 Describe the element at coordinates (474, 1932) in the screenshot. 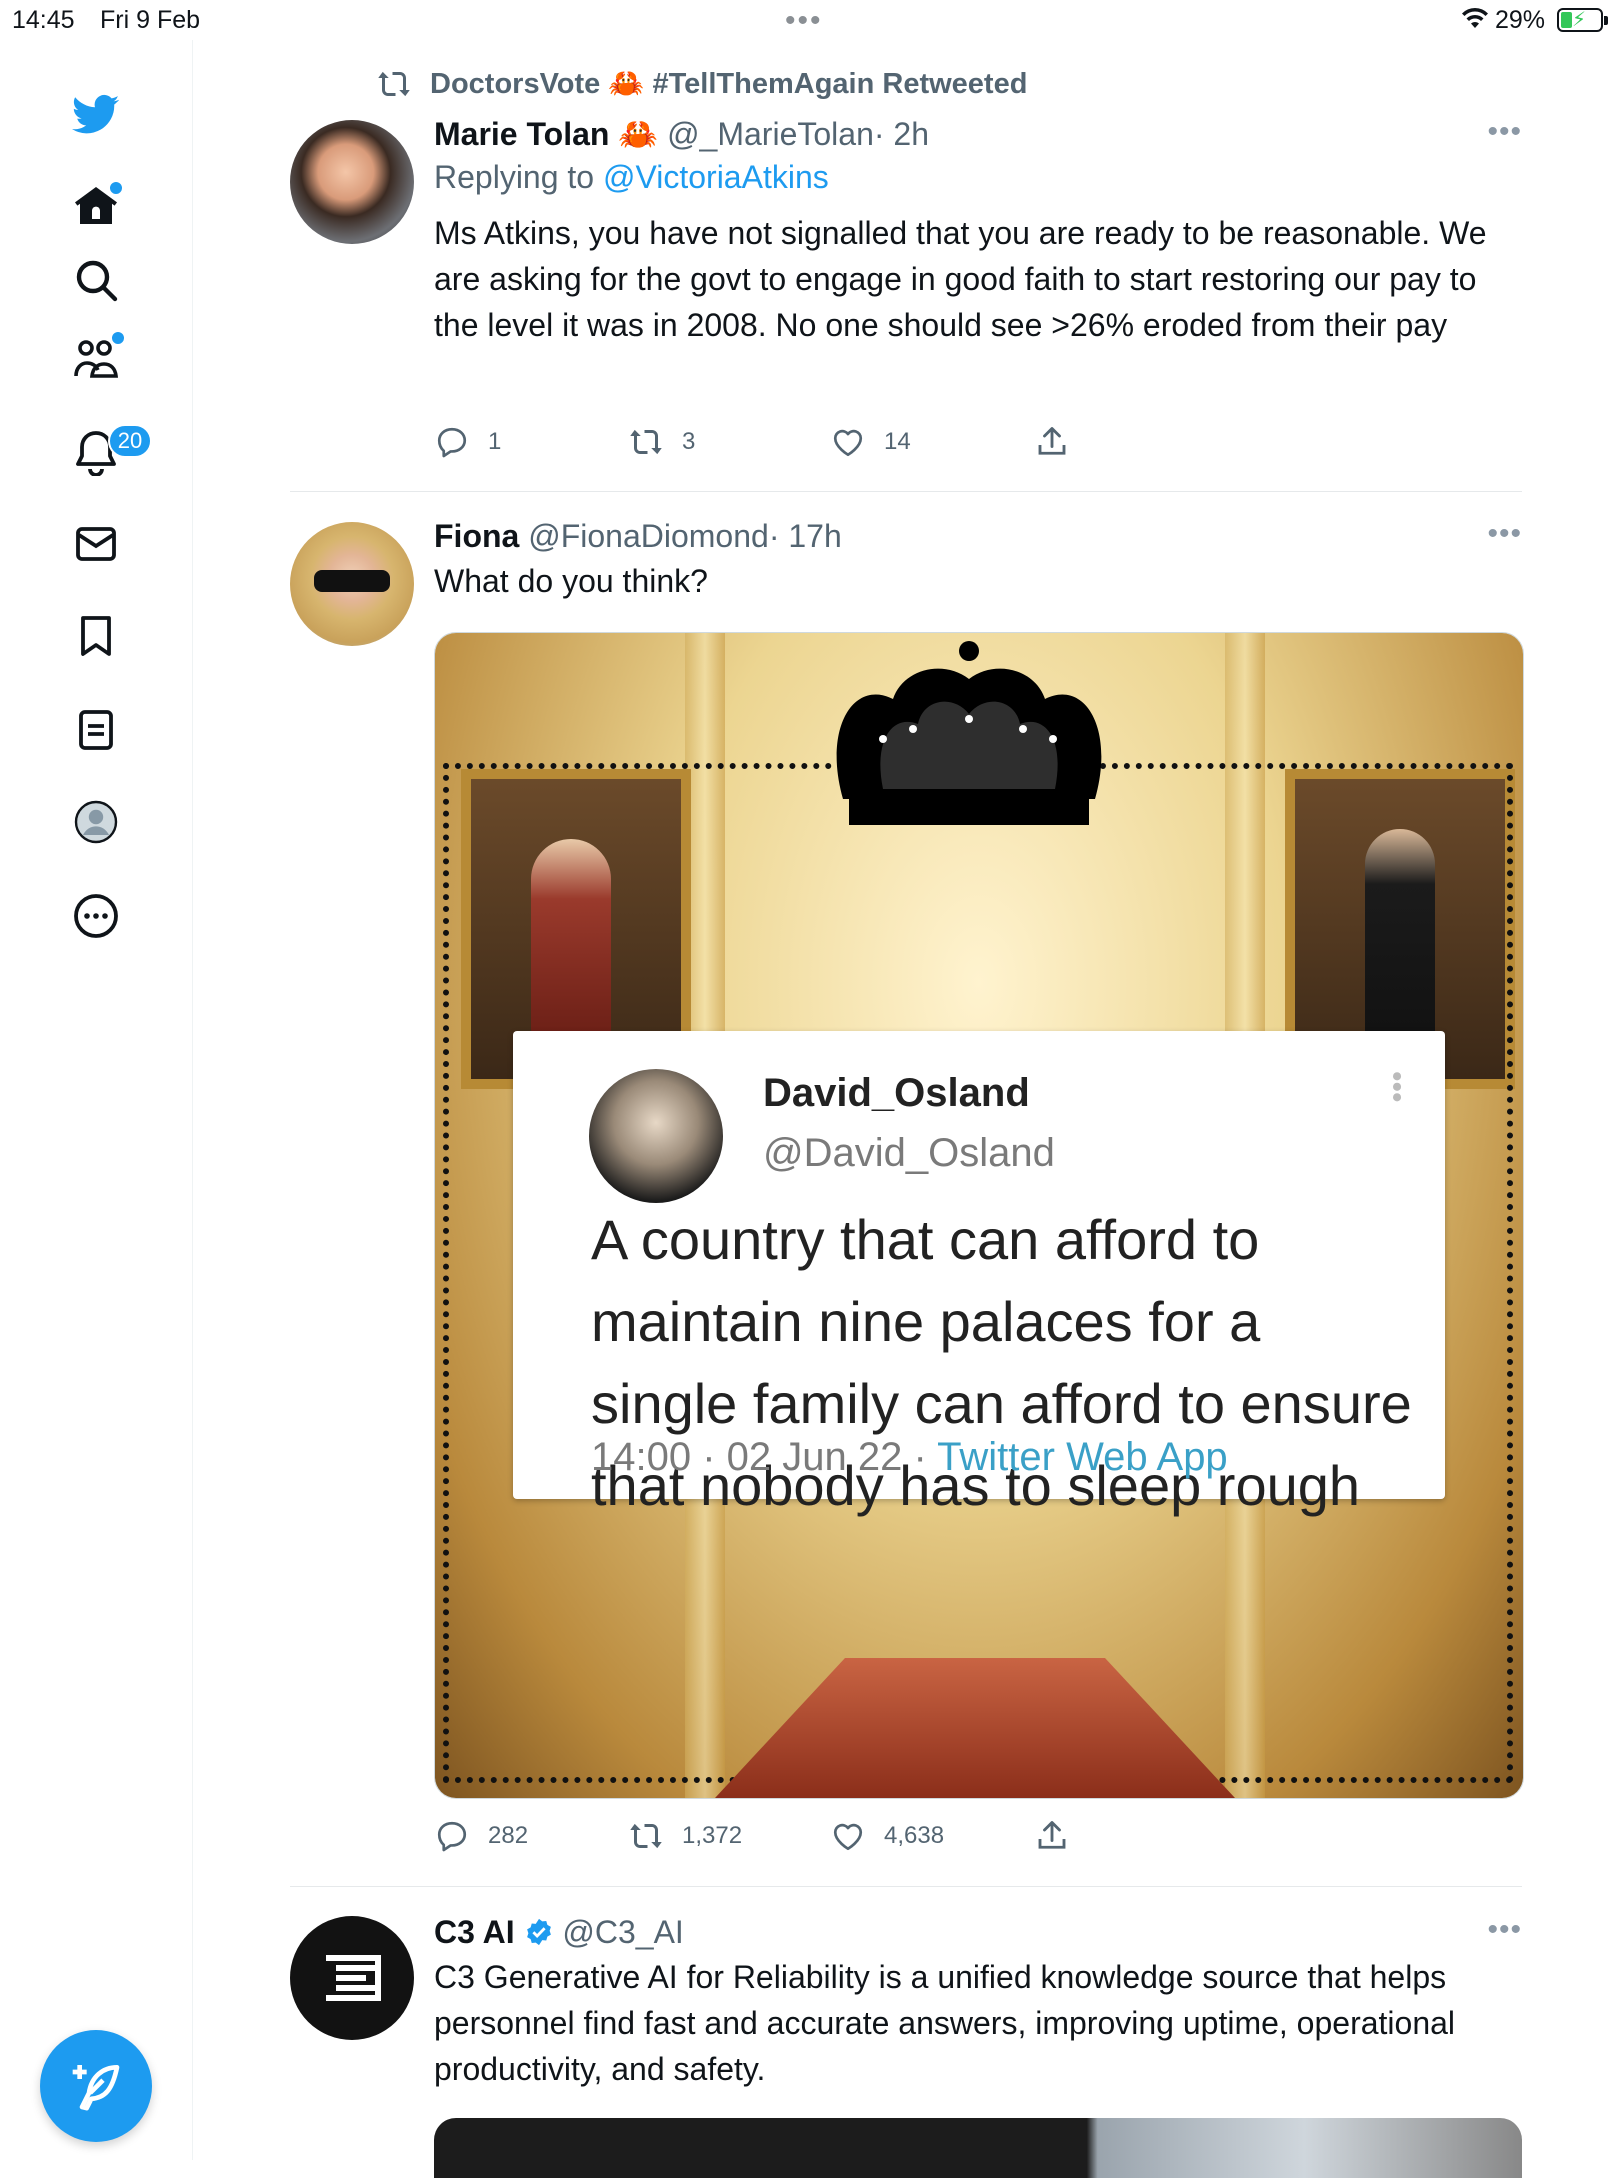

I see `display-name: C3 AI` at that location.